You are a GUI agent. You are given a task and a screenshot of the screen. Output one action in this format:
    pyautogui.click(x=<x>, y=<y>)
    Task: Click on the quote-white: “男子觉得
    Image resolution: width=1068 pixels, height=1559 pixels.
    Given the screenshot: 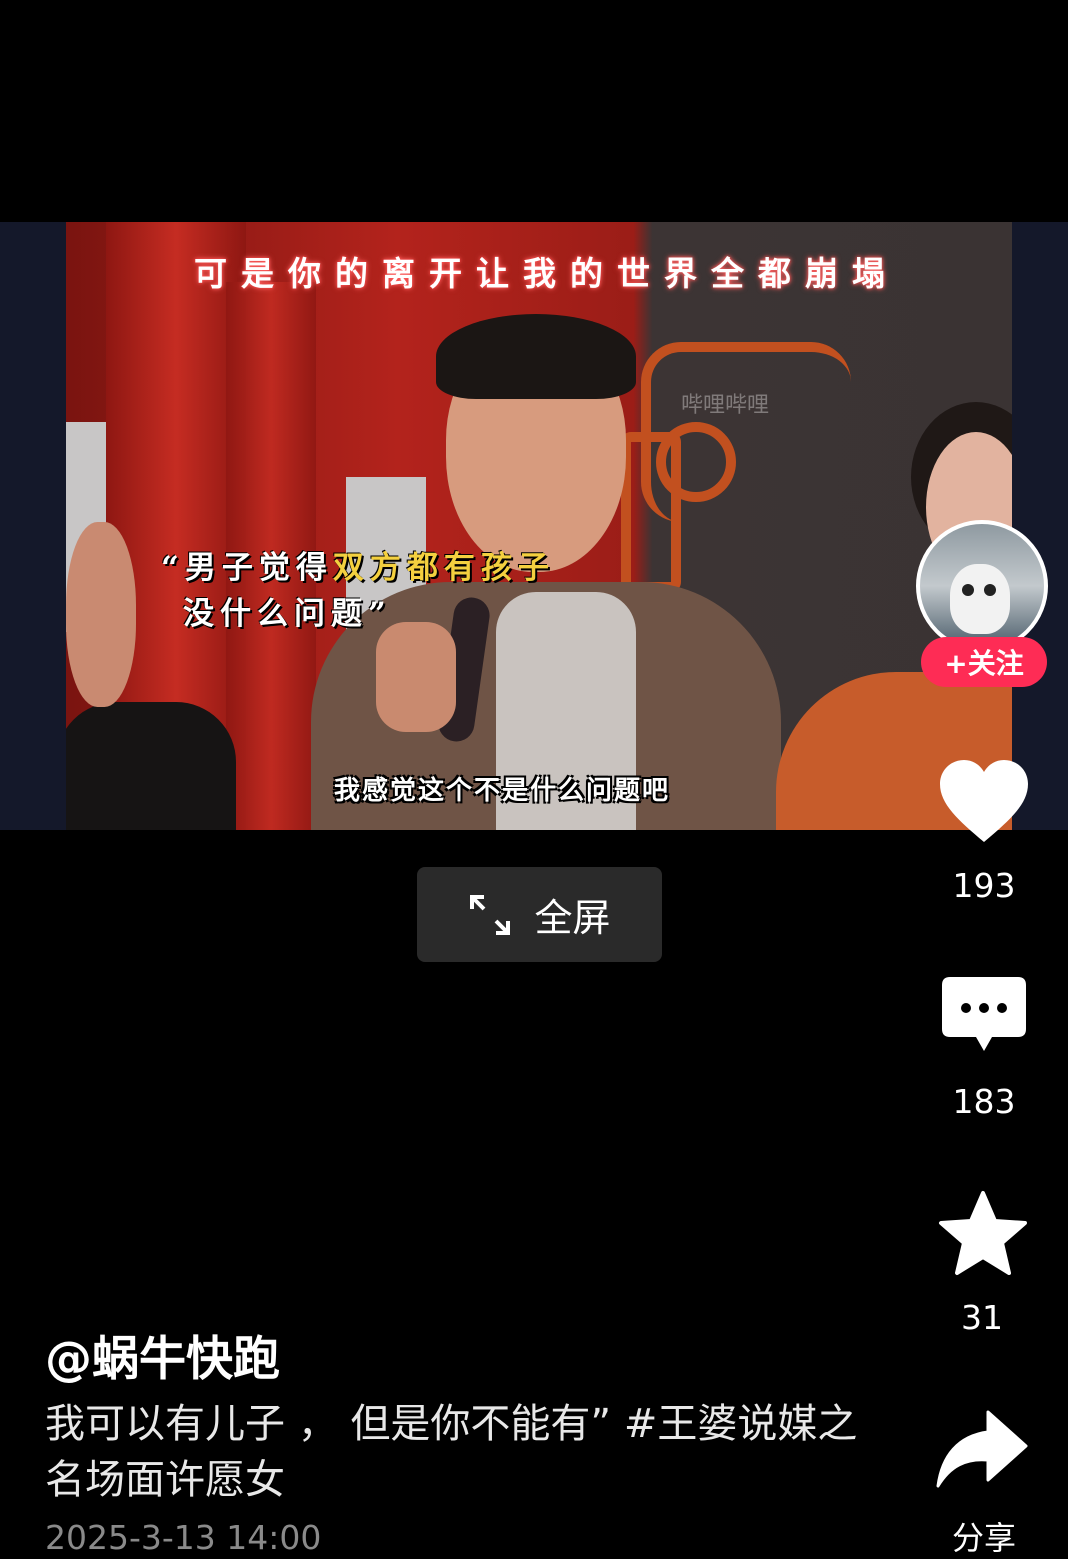 What is the action you would take?
    pyautogui.click(x=247, y=568)
    